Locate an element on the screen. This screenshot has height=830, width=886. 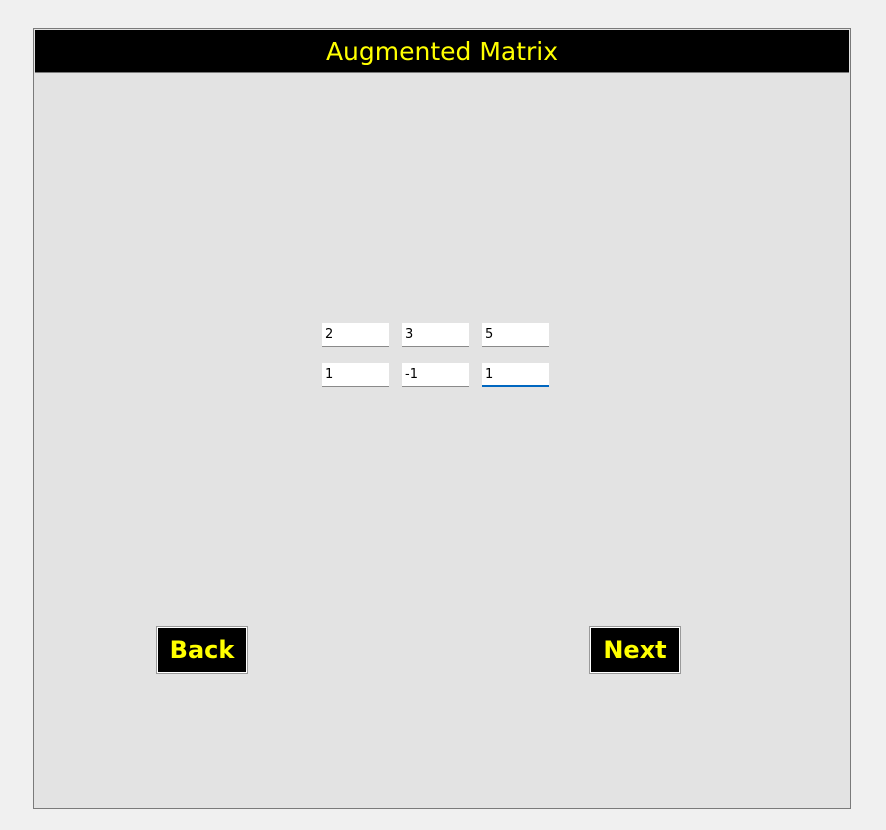
back-button: Back is located at coordinates (202, 650).